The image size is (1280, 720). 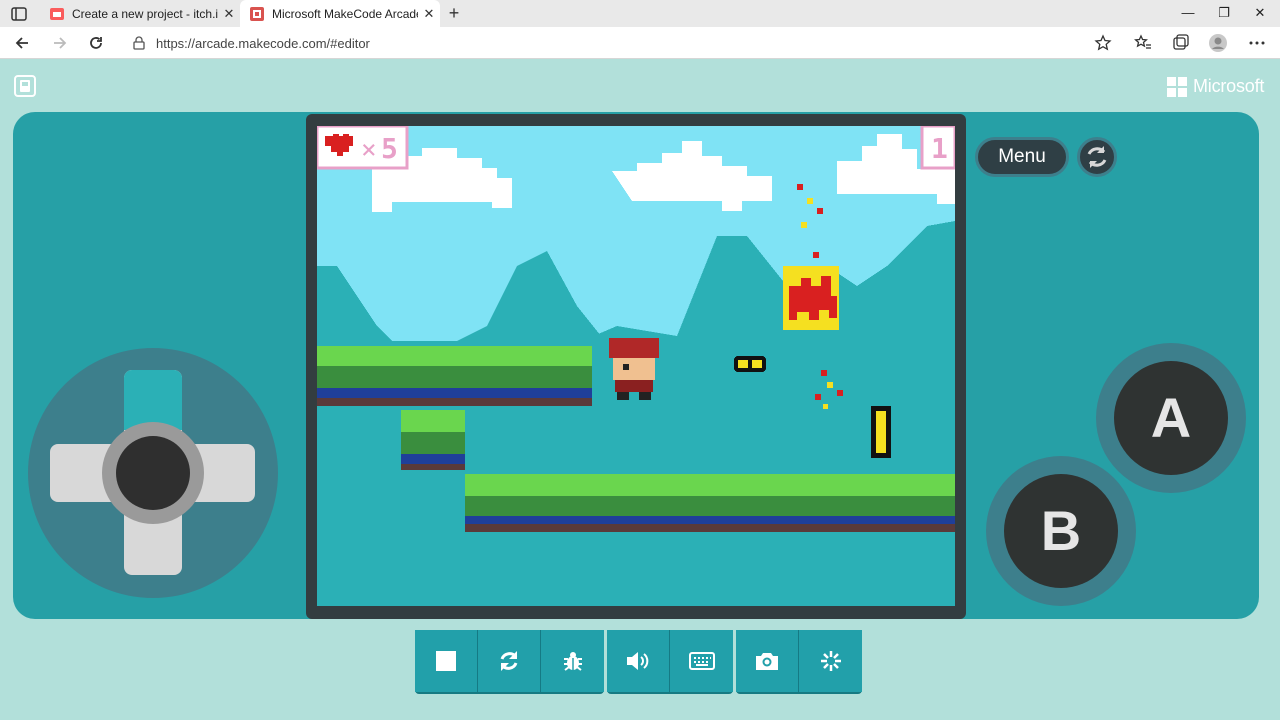 What do you see at coordinates (743, 364) in the screenshot?
I see `coin-projectile-a` at bounding box center [743, 364].